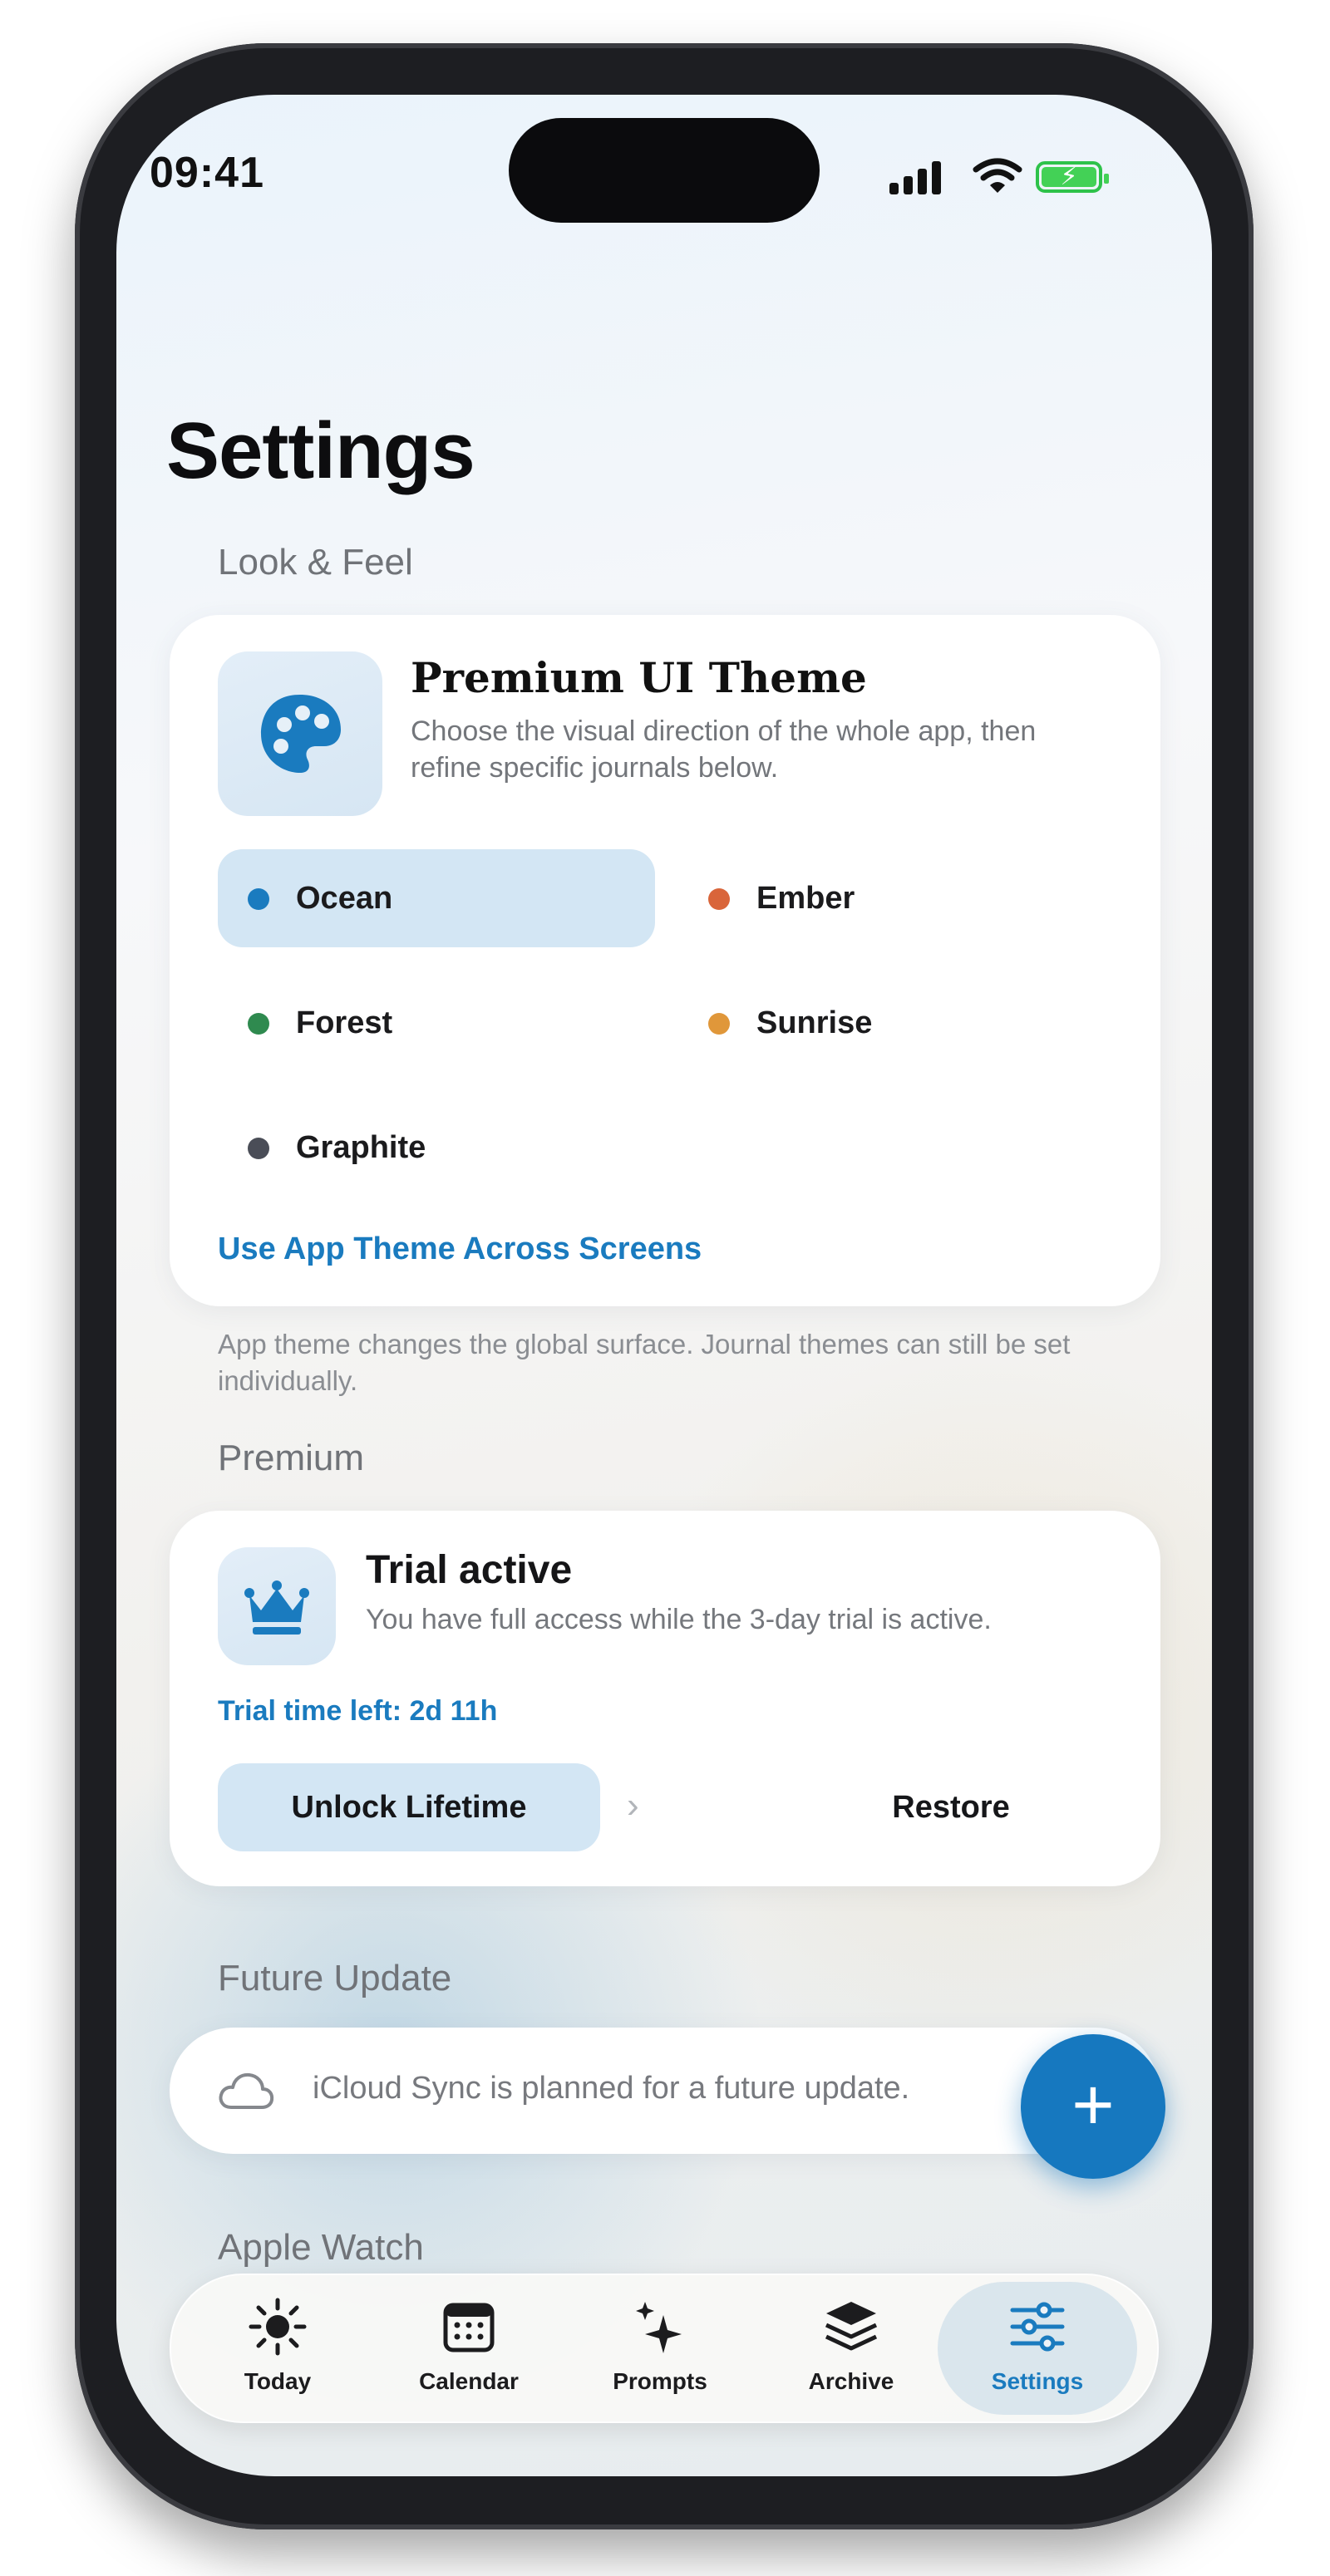 The height and width of the screenshot is (2576, 1330). I want to click on premium-icon-tile, so click(277, 1606).